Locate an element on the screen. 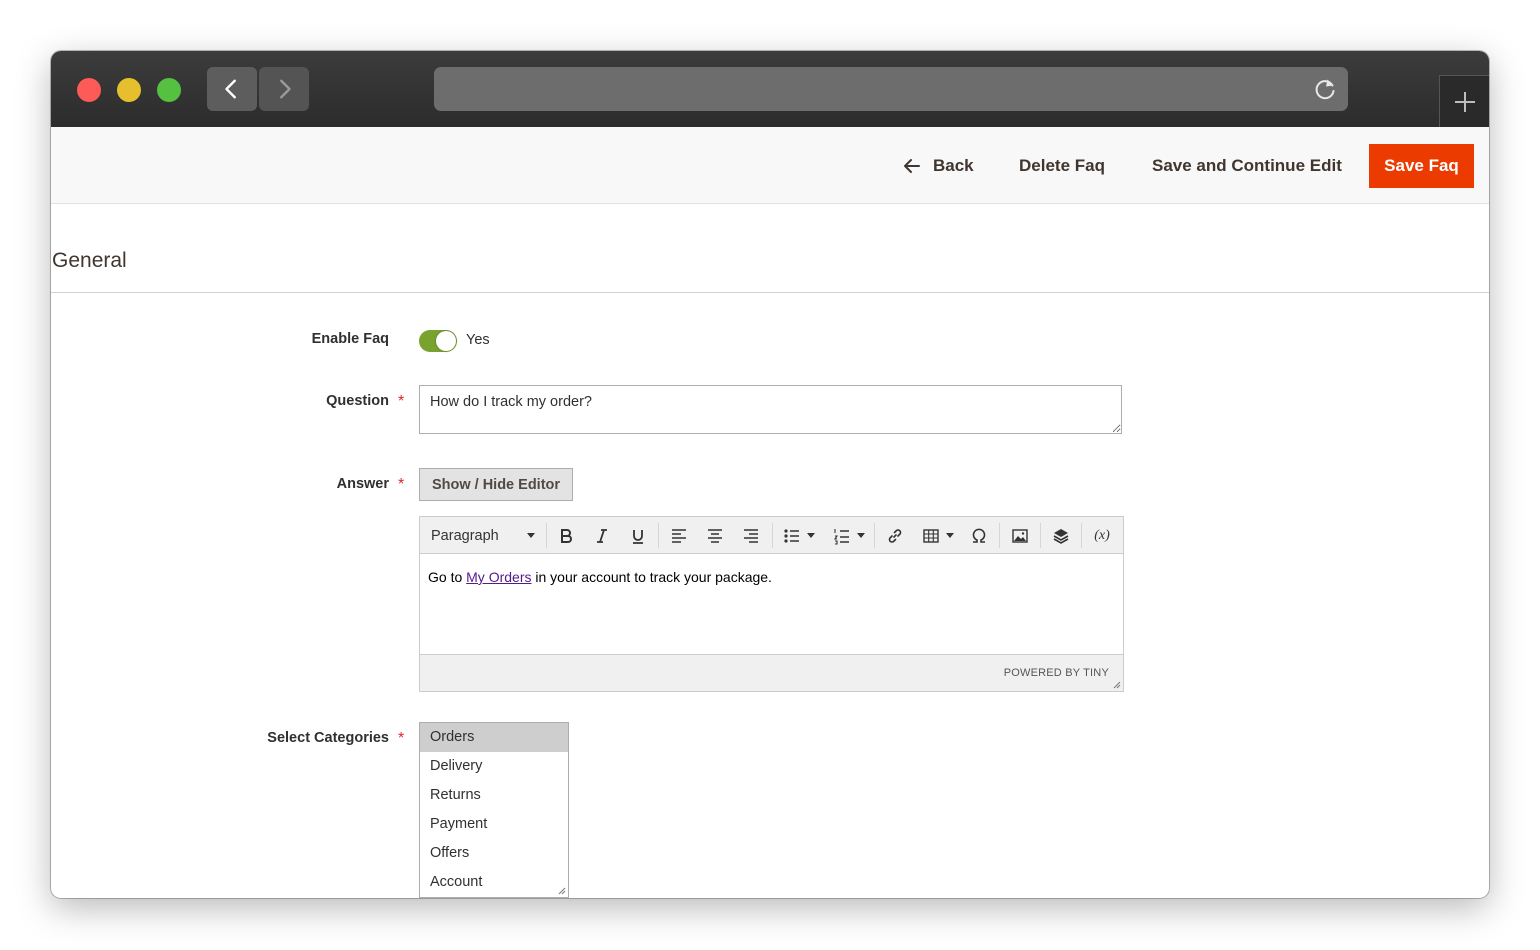 The image size is (1540, 950). category-option: Delivery is located at coordinates (494, 766).